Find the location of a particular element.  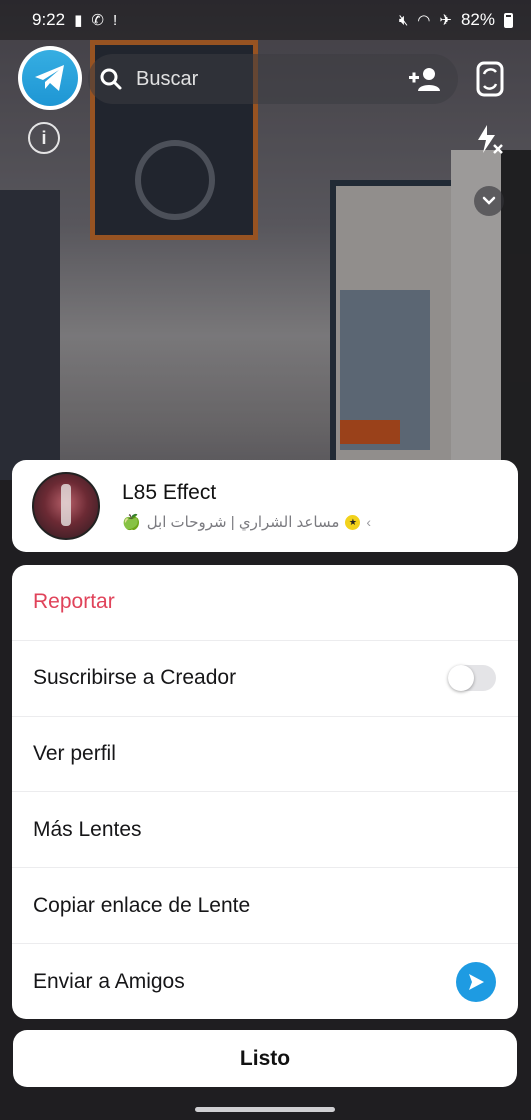

menu-item-report: Reportar is located at coordinates (265, 603).